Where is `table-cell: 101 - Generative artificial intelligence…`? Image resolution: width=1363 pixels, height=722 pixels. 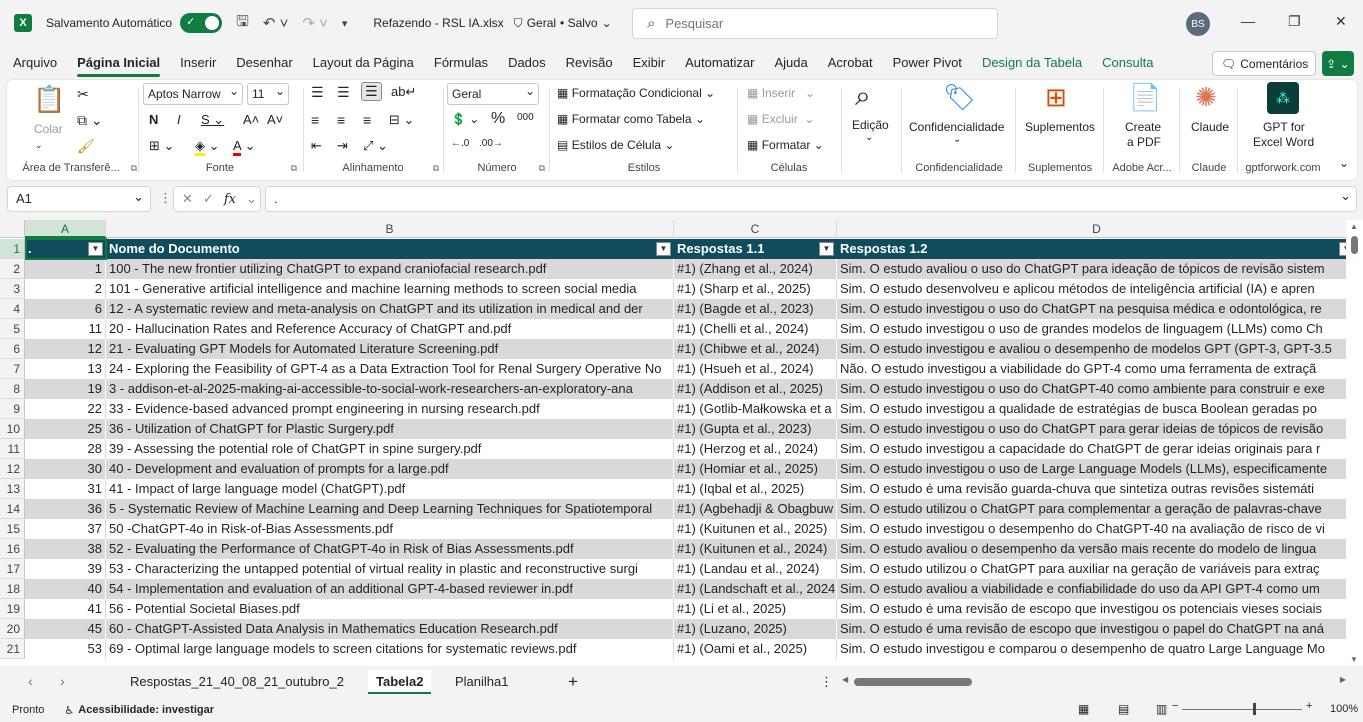 table-cell: 101 - Generative artificial intelligence… is located at coordinates (390, 289).